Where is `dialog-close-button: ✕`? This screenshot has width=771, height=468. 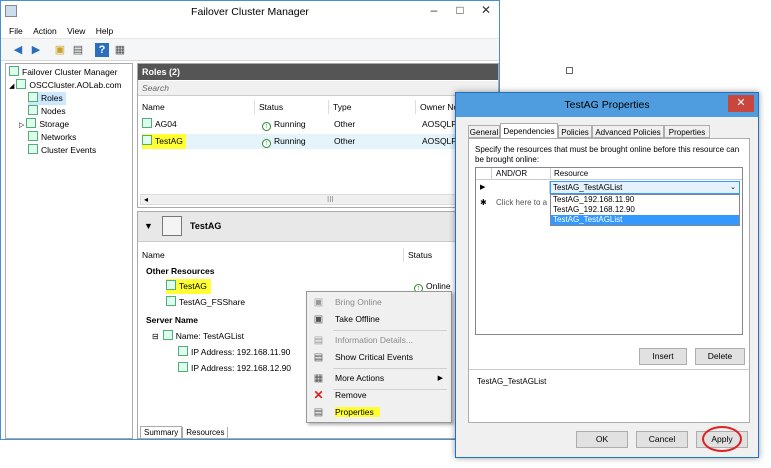 dialog-close-button: ✕ is located at coordinates (741, 103).